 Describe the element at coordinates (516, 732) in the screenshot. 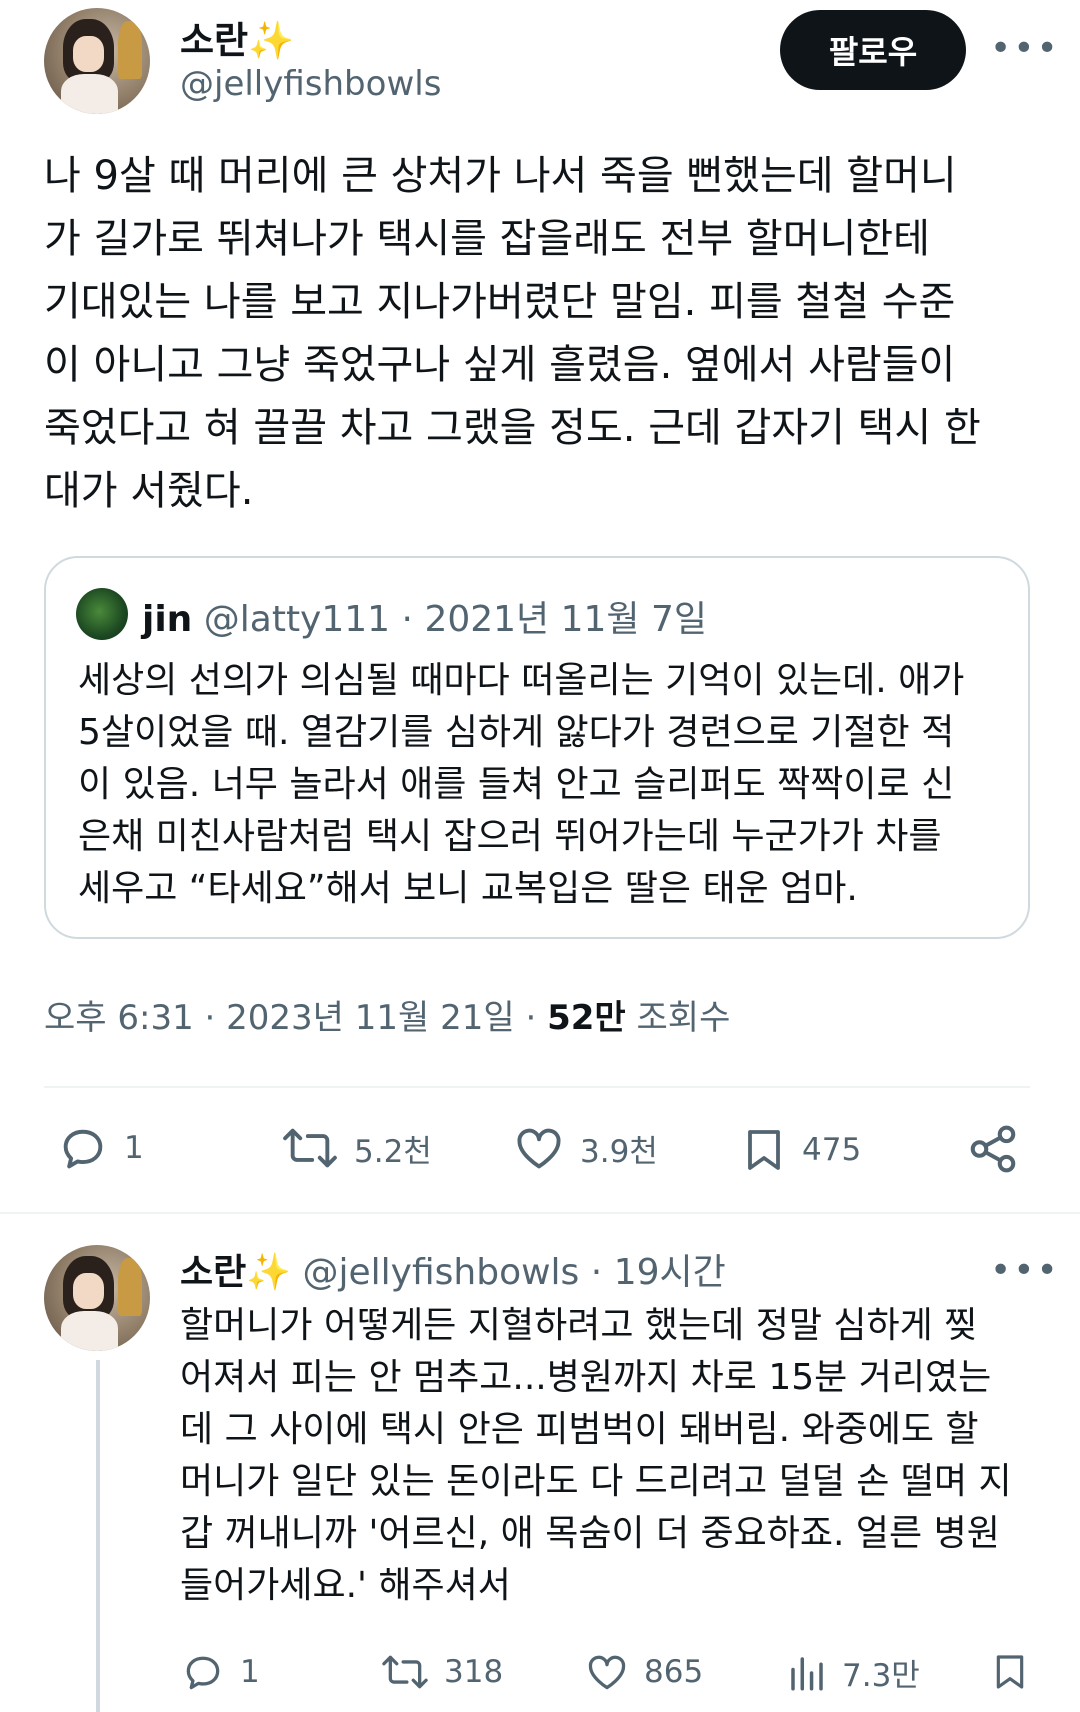

I see `quote-line: 5살이었을 때. 열감기를 심하게 앓다가 경련으로 기절한 적` at that location.